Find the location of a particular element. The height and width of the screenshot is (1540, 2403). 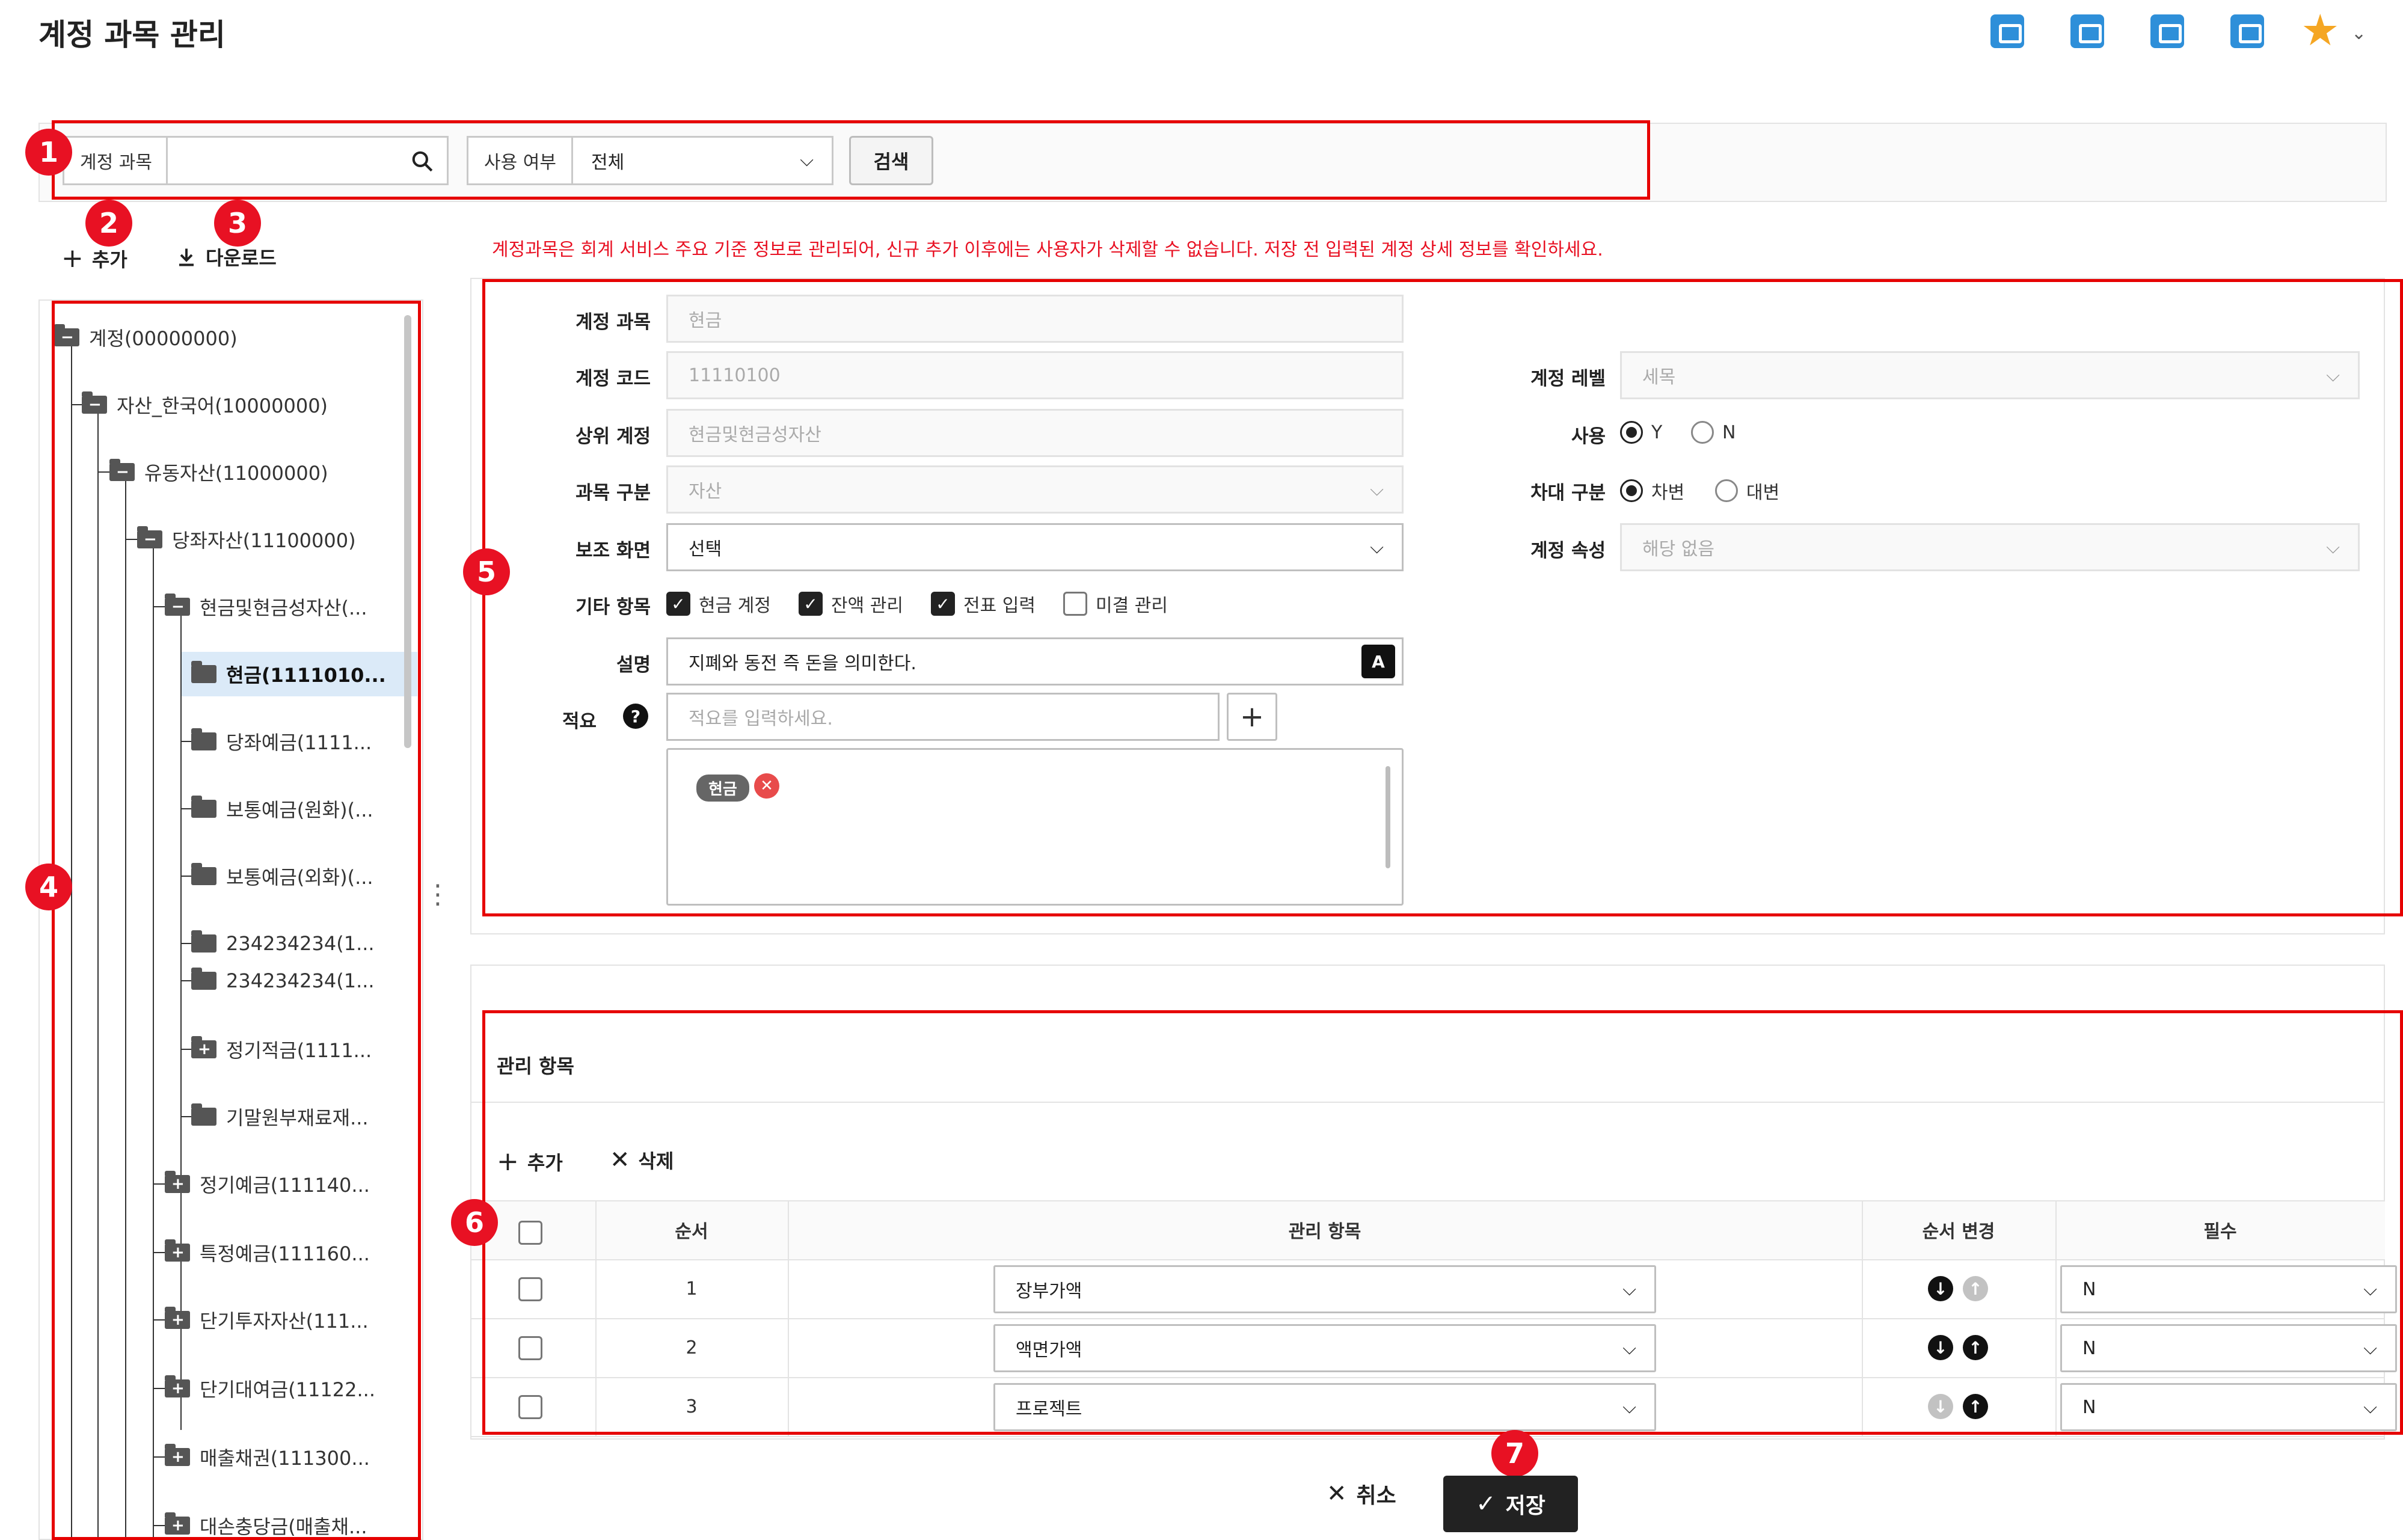

star-icon: ★ is located at coordinates (2320, 30).